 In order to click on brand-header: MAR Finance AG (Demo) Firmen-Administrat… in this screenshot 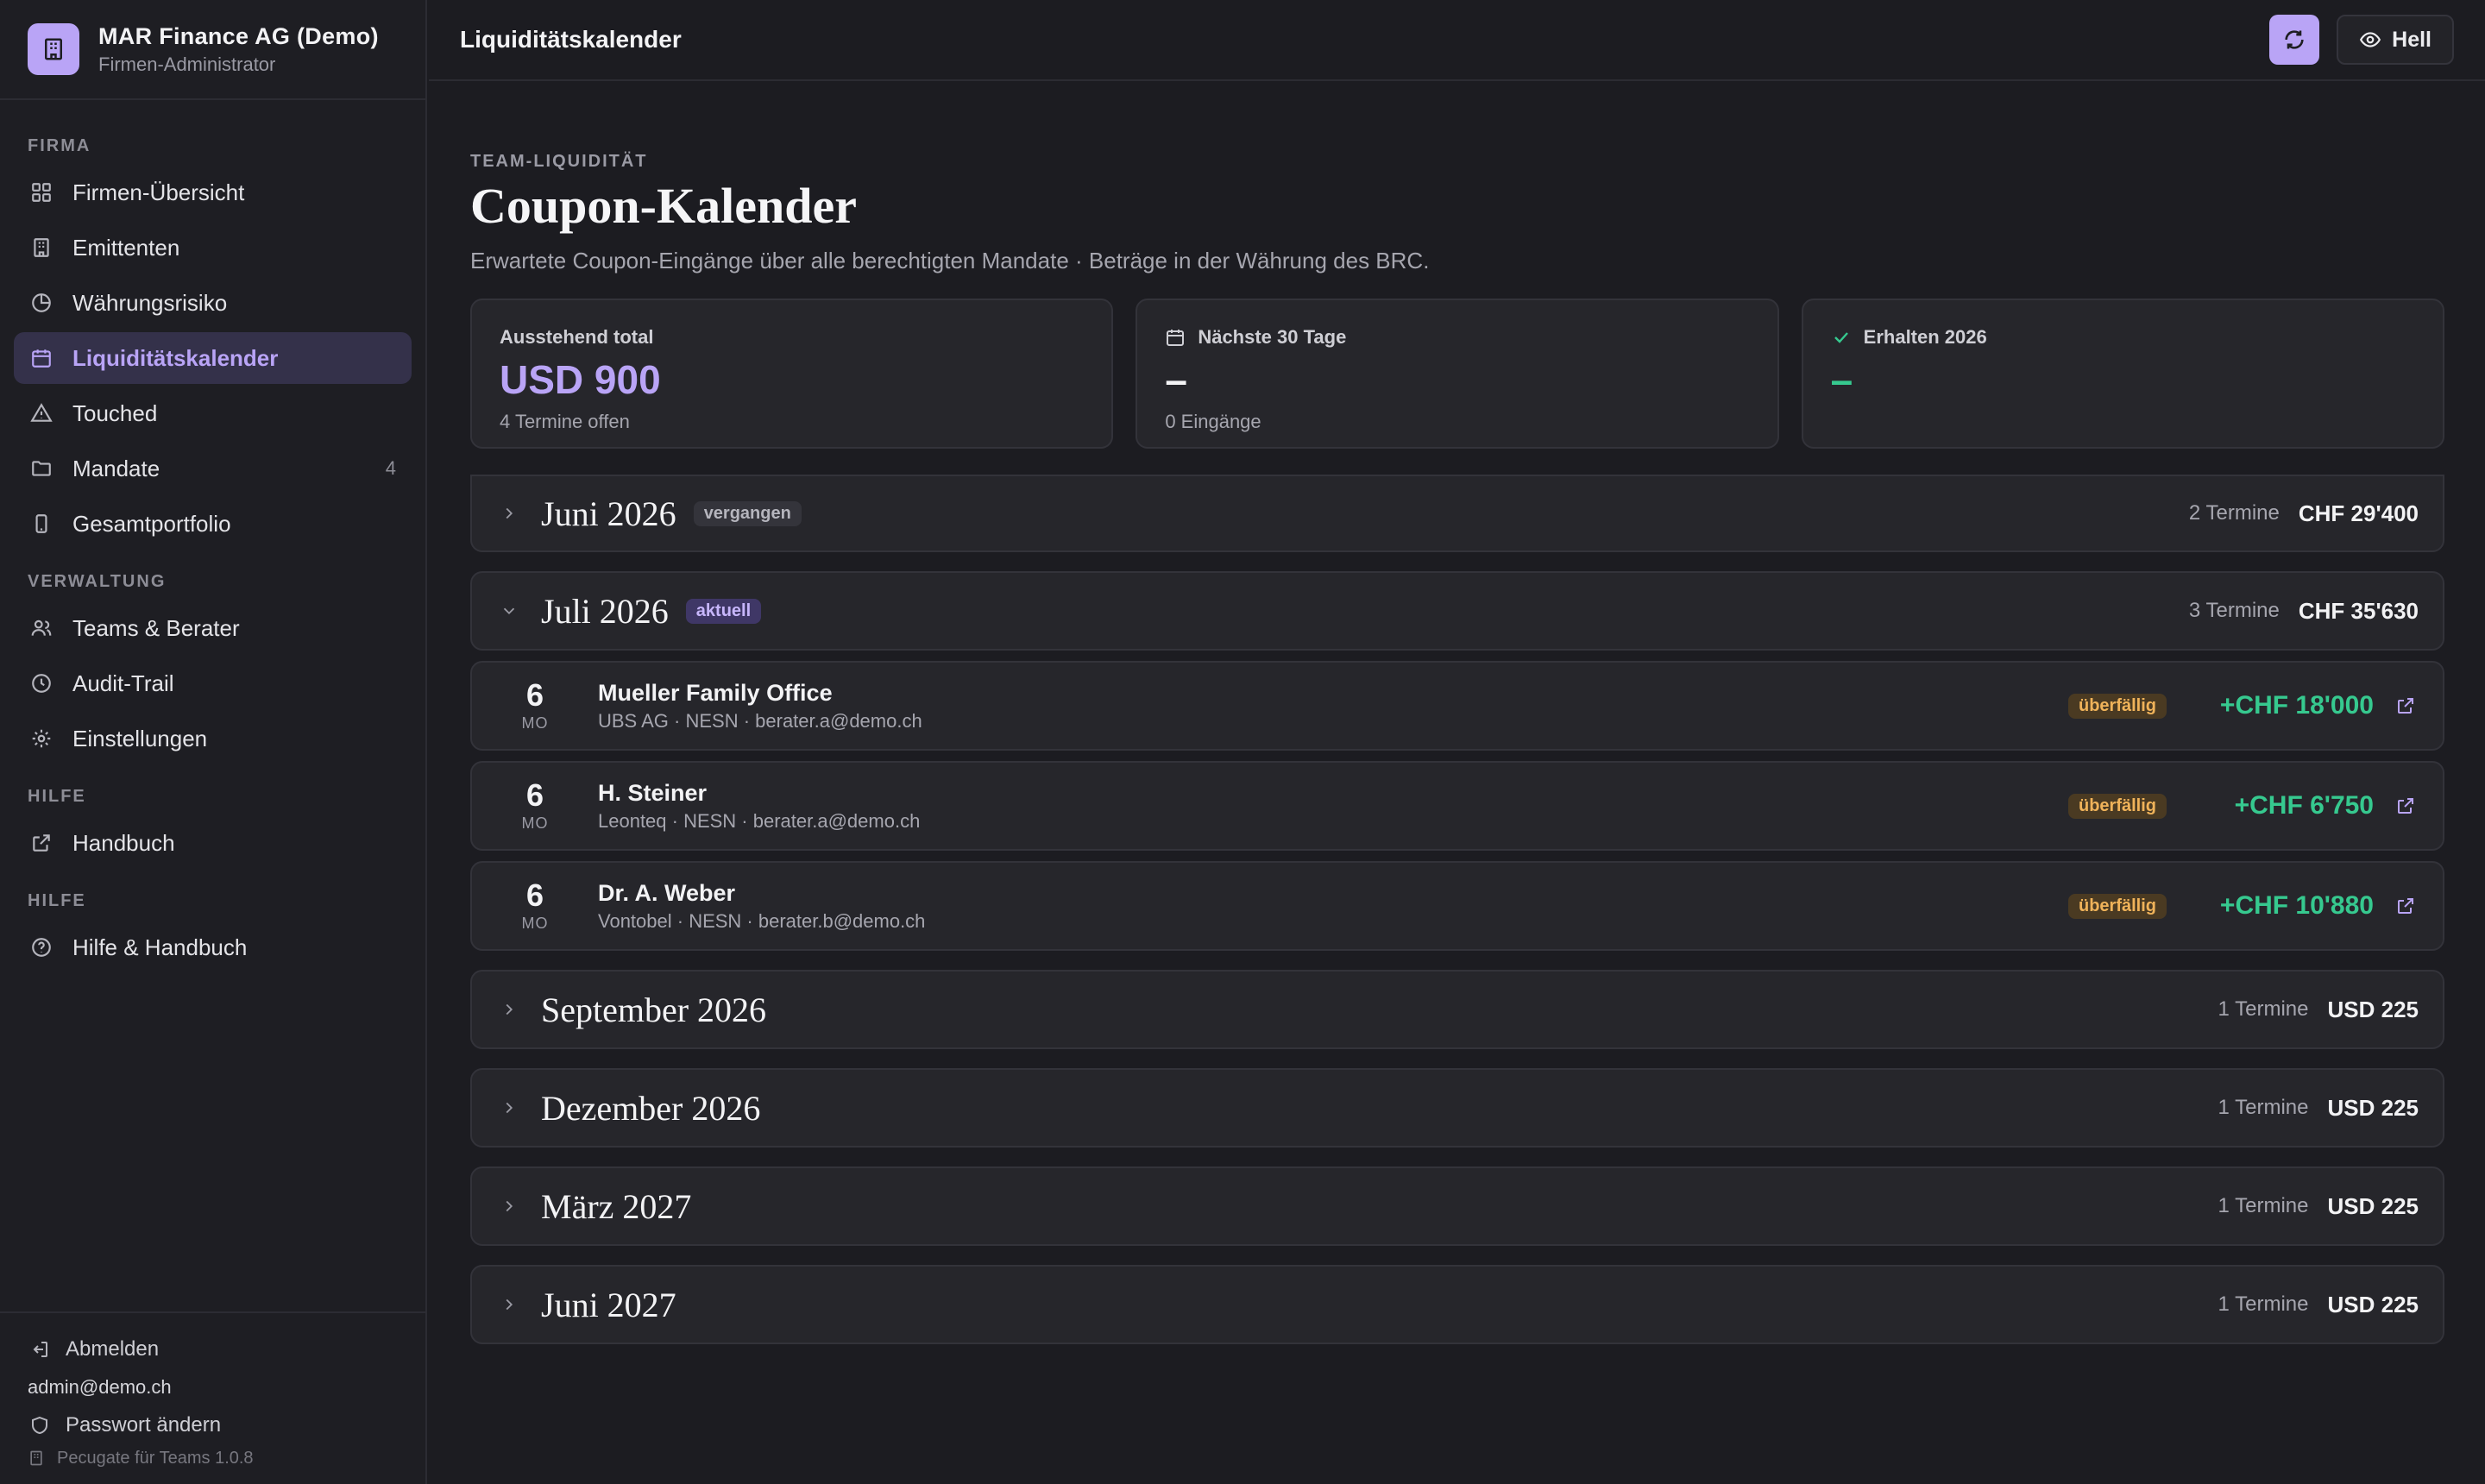, I will do `click(212, 50)`.